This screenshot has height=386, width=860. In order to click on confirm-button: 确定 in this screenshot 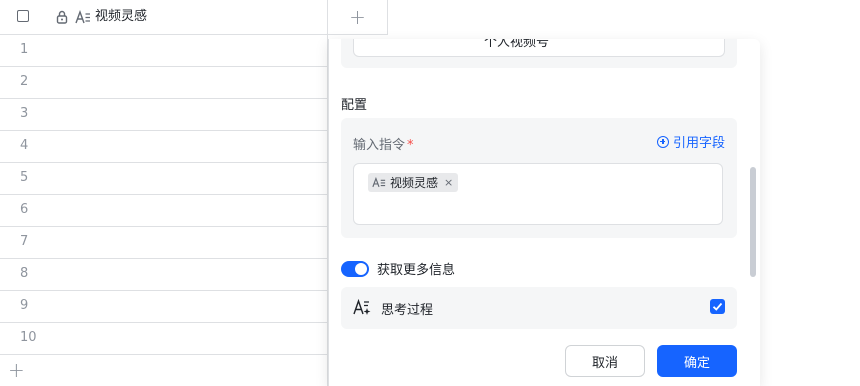, I will do `click(697, 361)`.